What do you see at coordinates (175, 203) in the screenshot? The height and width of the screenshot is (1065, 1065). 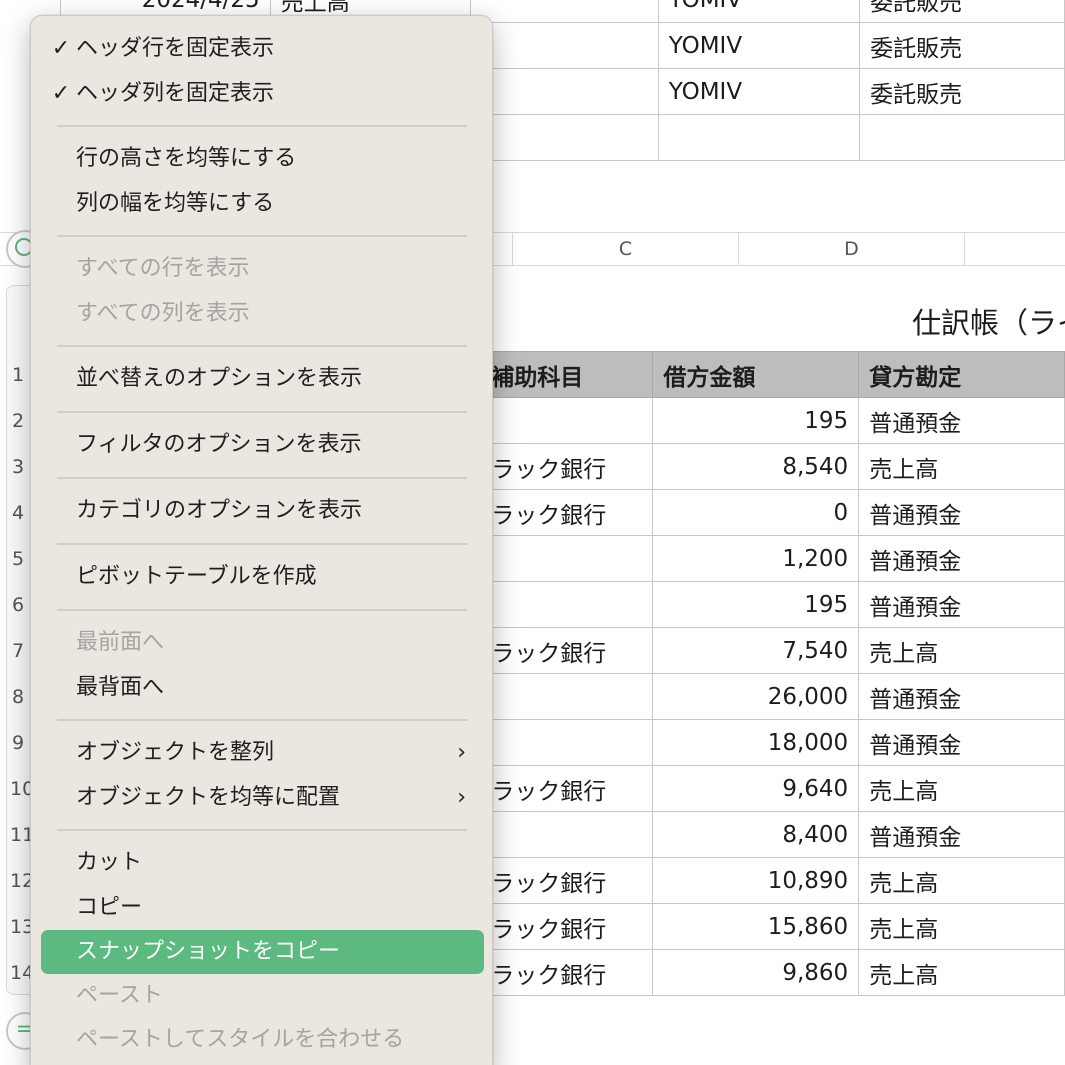 I see `menu-item-label: 列の幅を均等にする` at bounding box center [175, 203].